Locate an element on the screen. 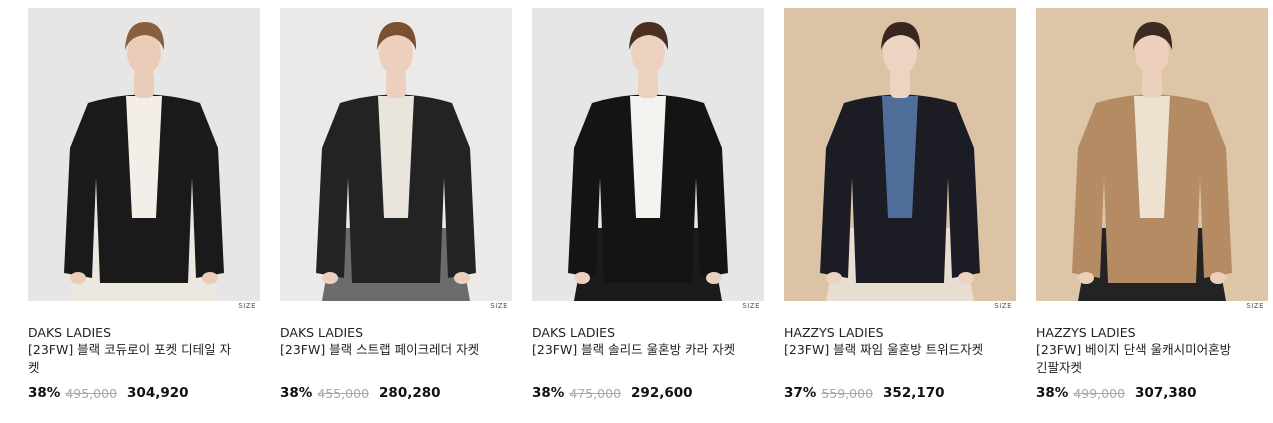 The image size is (1273, 423). product-title: [23FW] 블랙 스트랩 페이크레더 자켓 is located at coordinates (396, 359).